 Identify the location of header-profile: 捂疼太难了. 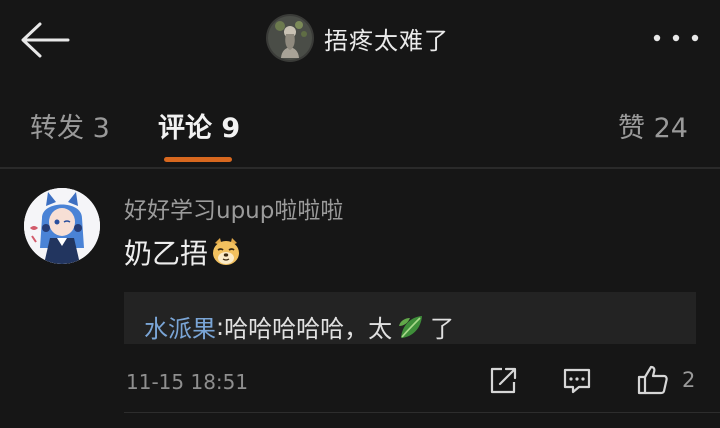
(357, 38).